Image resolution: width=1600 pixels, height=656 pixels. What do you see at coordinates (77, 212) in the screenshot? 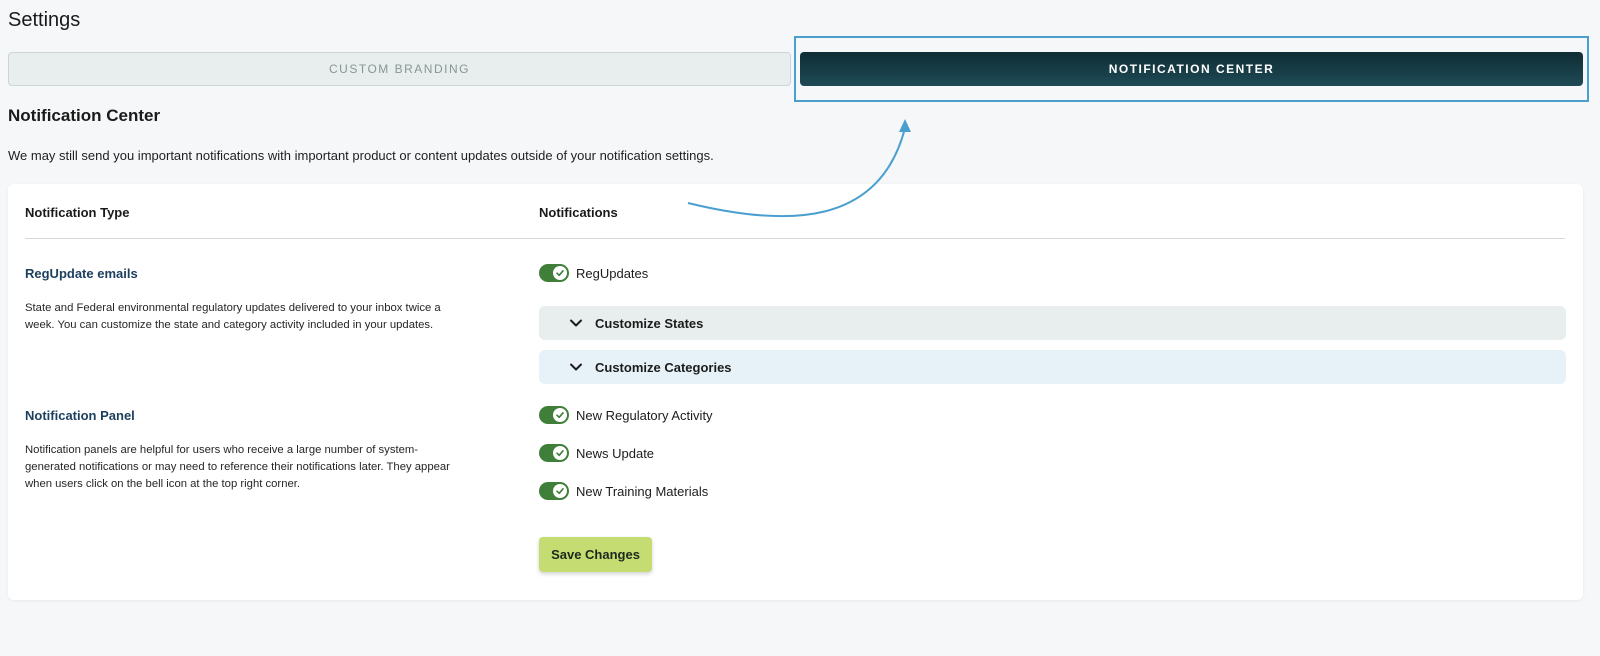
I see `column-header-type: Notification Type` at bounding box center [77, 212].